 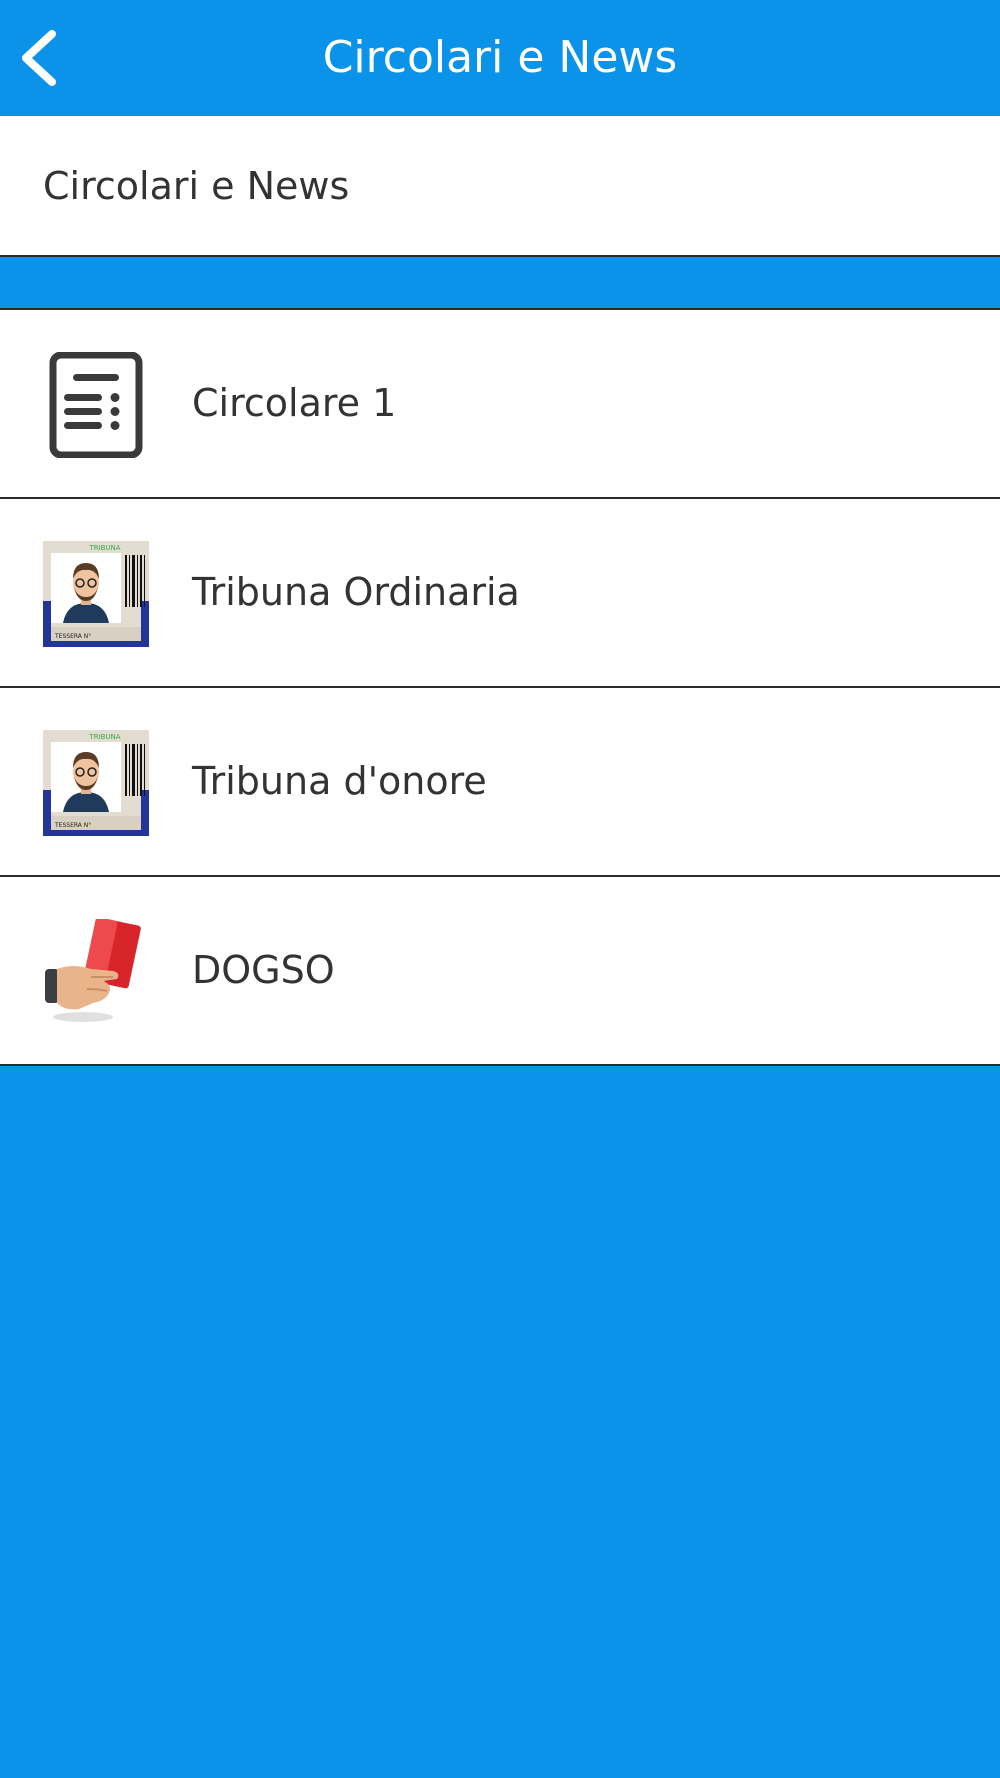 What do you see at coordinates (500, 404) in the screenshot?
I see `list-item-circolare-1: Circolare 1` at bounding box center [500, 404].